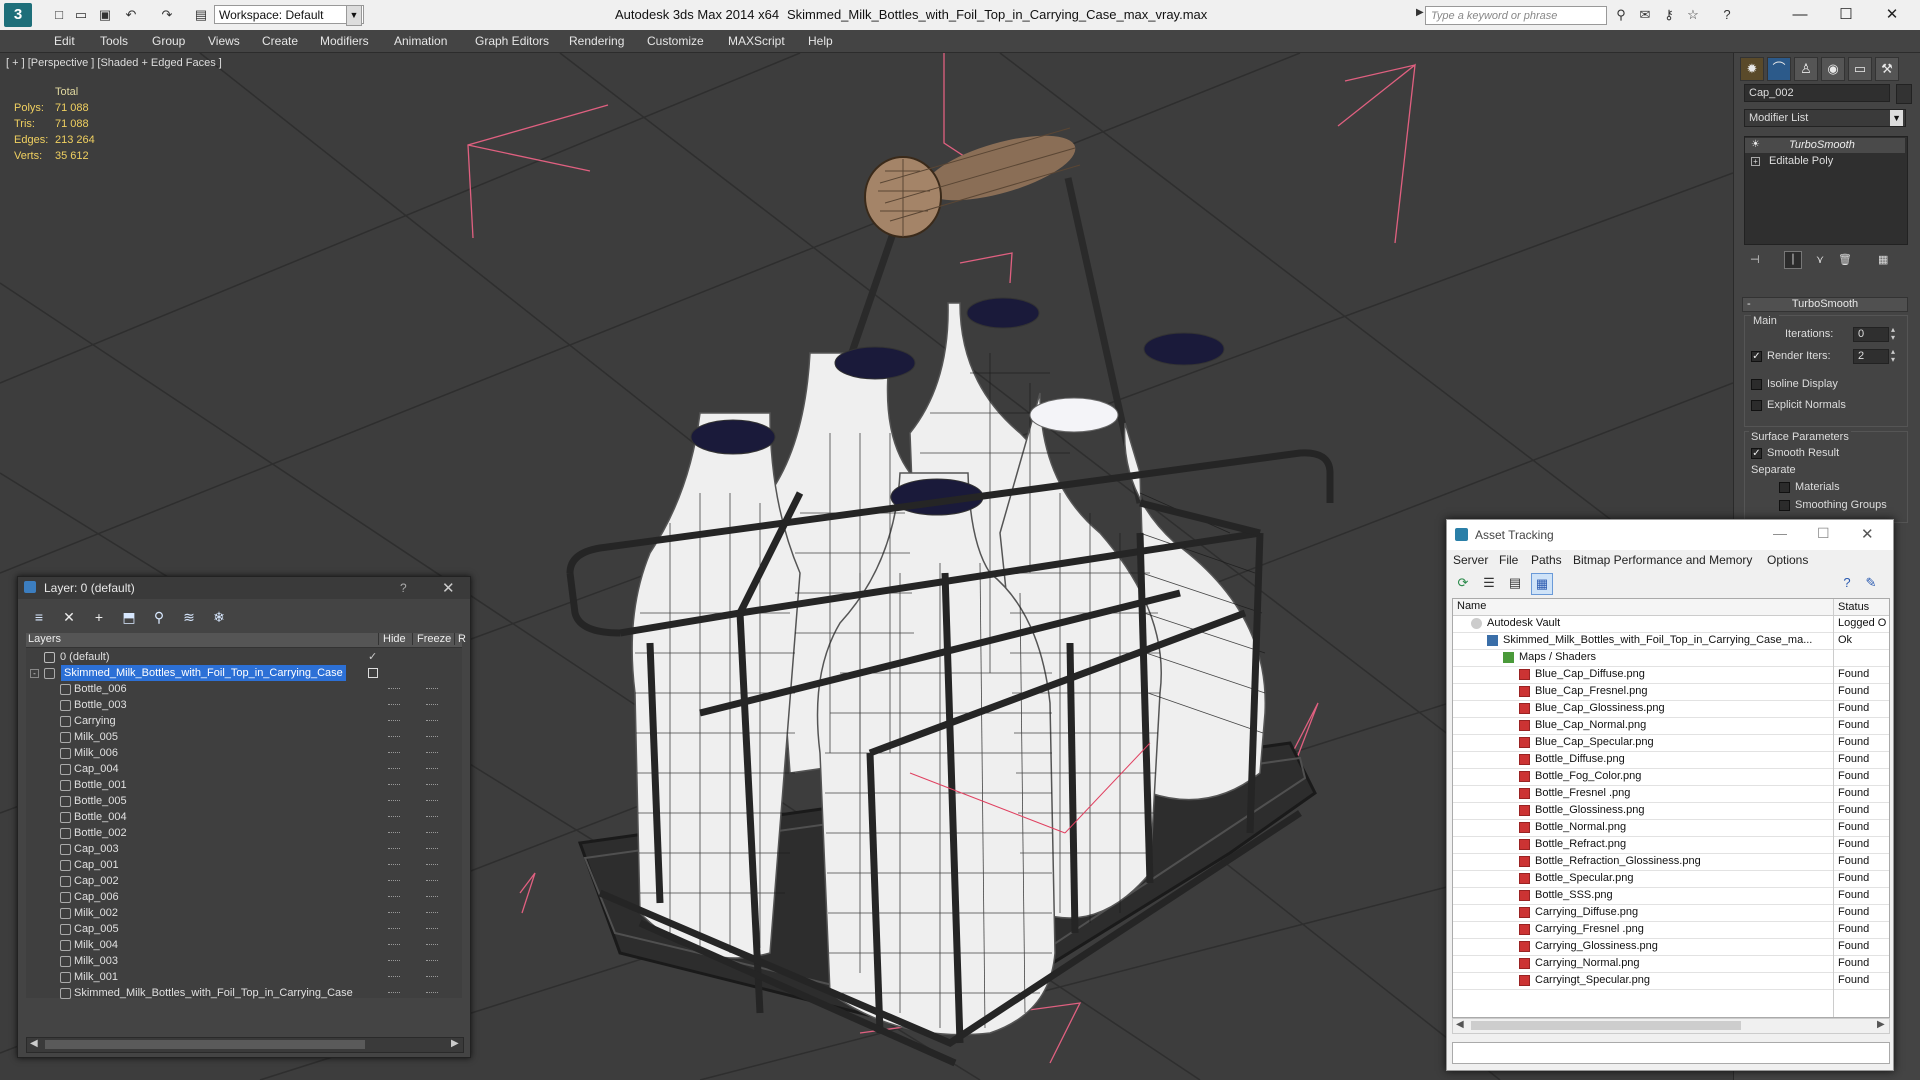 This screenshot has height=1080, width=1920. Describe the element at coordinates (114, 41) in the screenshot. I see `menu-tools: Tools` at that location.